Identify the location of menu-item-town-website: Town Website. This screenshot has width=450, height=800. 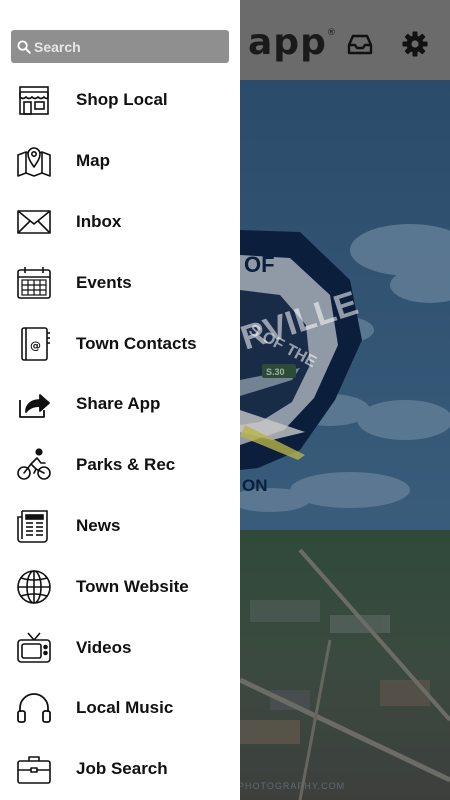
(120, 586).